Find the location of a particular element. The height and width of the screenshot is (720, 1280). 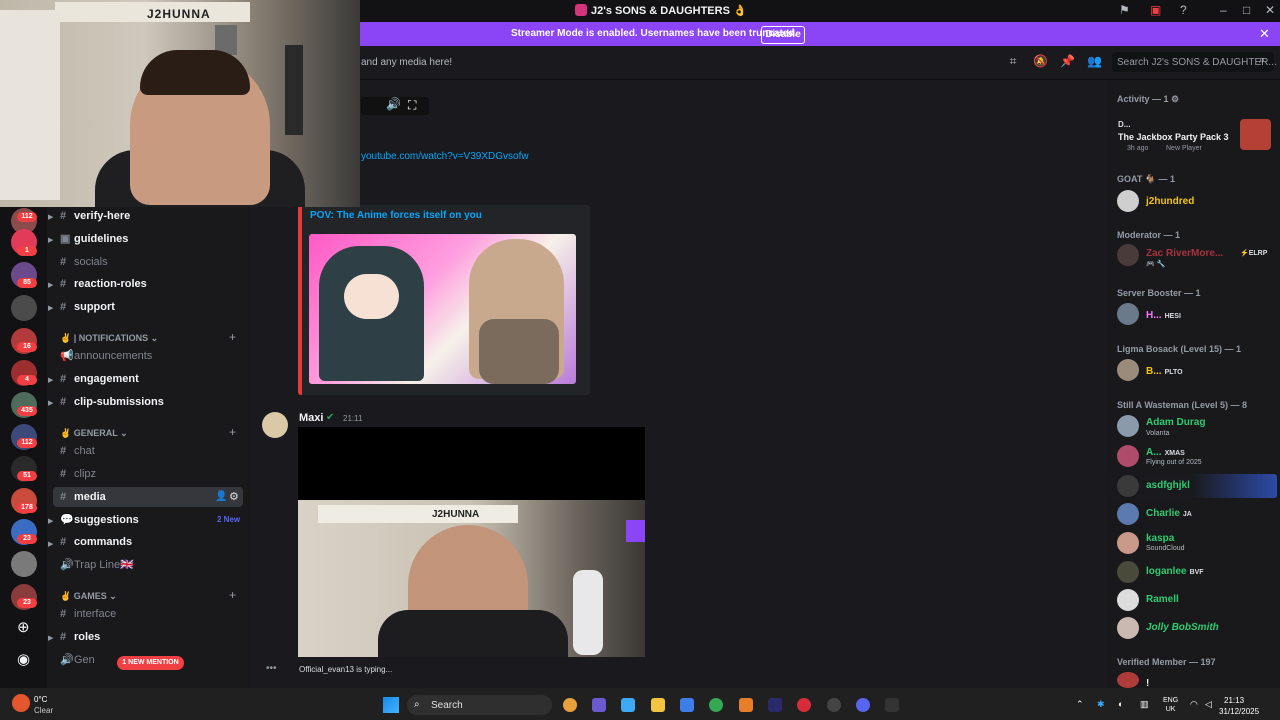

channel-engagement: # engagement is located at coordinates (99, 379).